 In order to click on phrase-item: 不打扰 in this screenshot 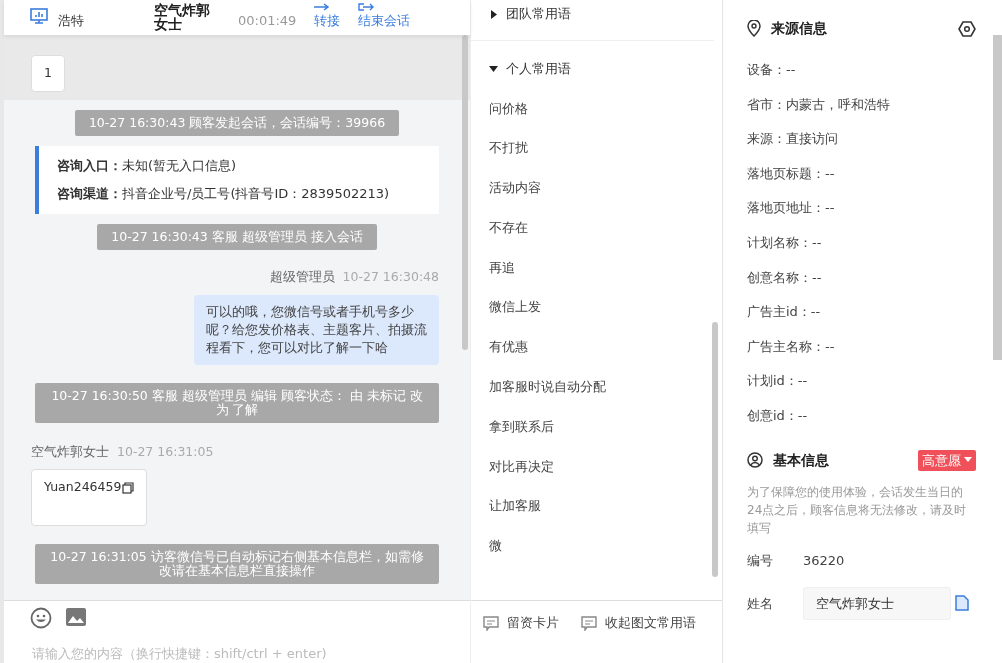, I will do `click(596, 148)`.